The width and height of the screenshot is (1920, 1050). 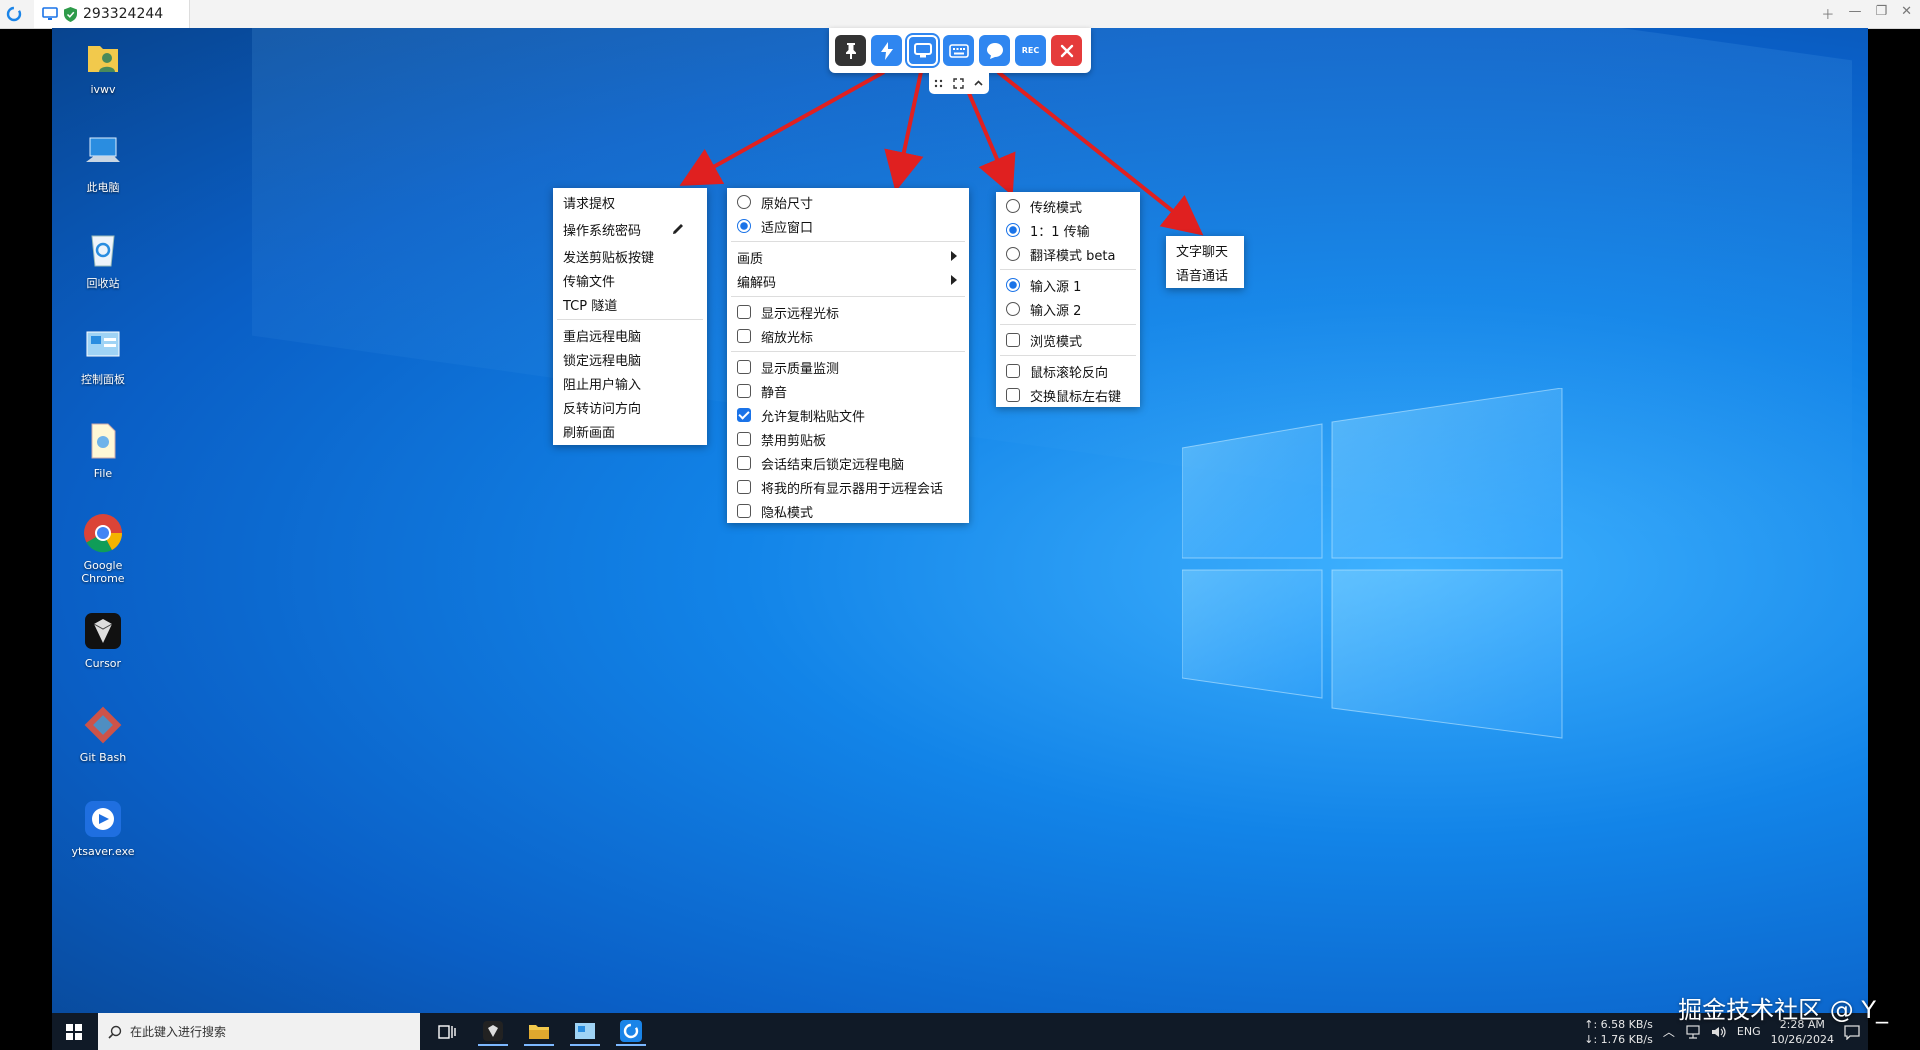 What do you see at coordinates (1693, 1031) in the screenshot?
I see `network-icon` at bounding box center [1693, 1031].